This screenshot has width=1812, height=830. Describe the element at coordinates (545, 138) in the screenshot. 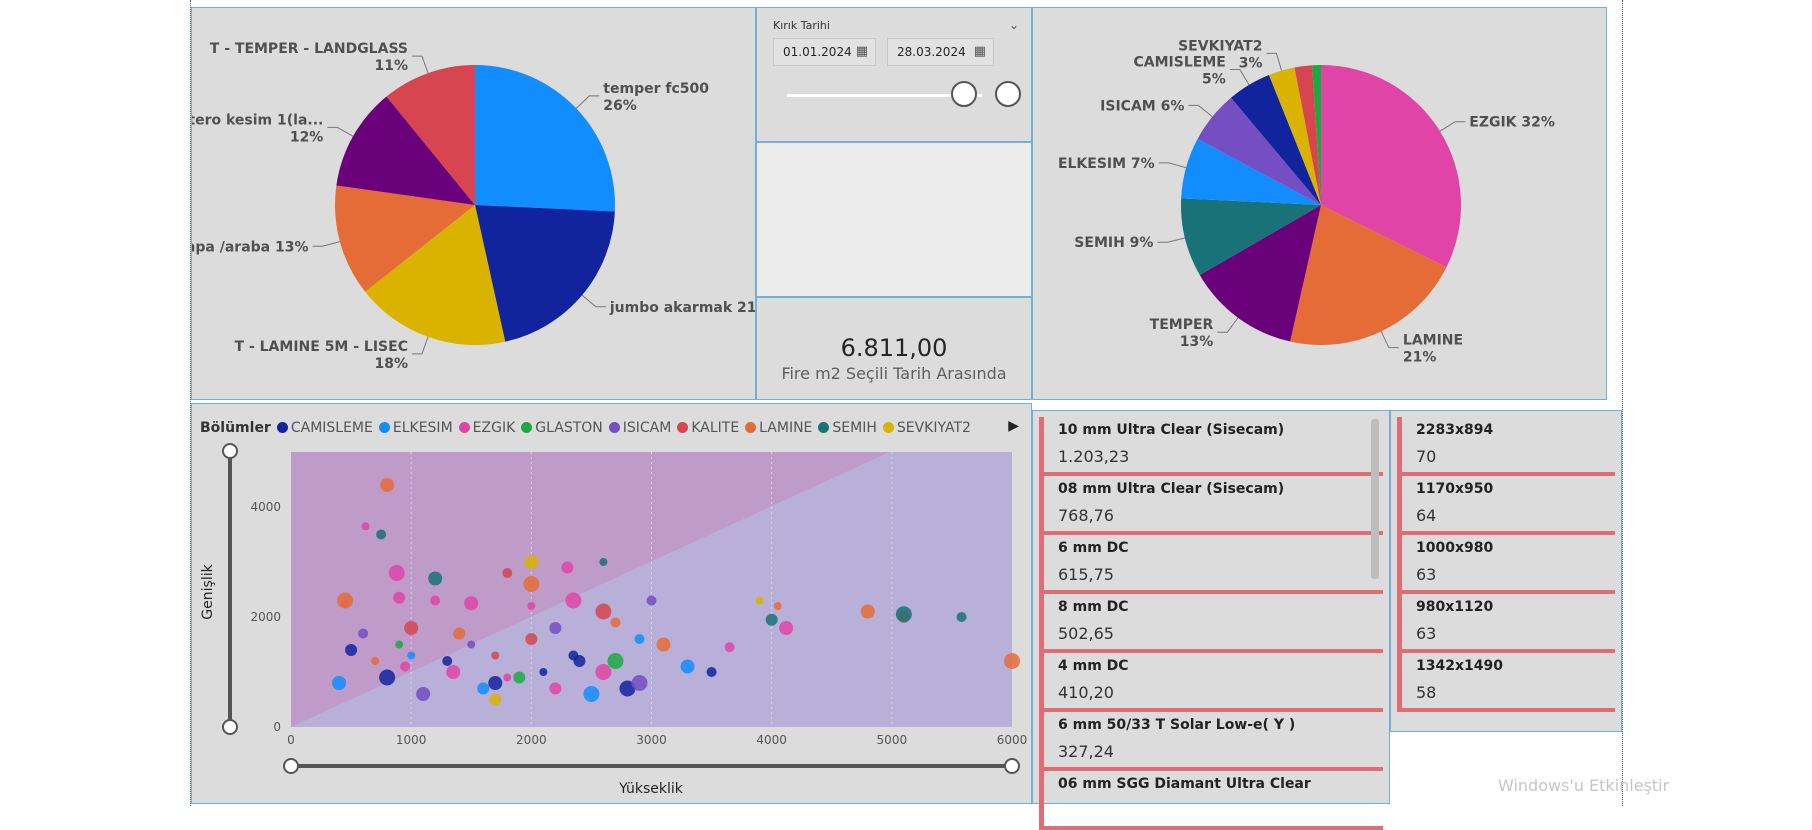

I see `left-pie-slice` at that location.